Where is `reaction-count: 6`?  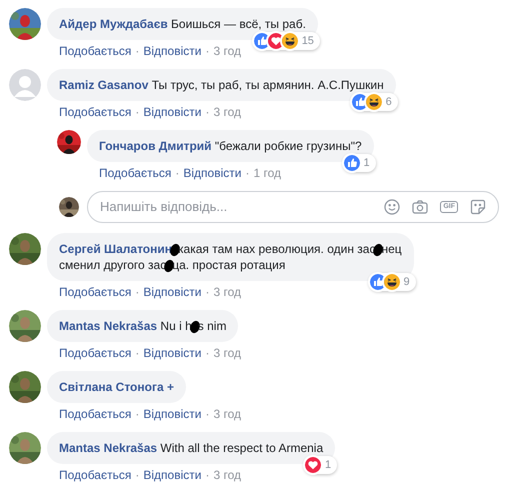
reaction-count: 6 is located at coordinates (389, 102).